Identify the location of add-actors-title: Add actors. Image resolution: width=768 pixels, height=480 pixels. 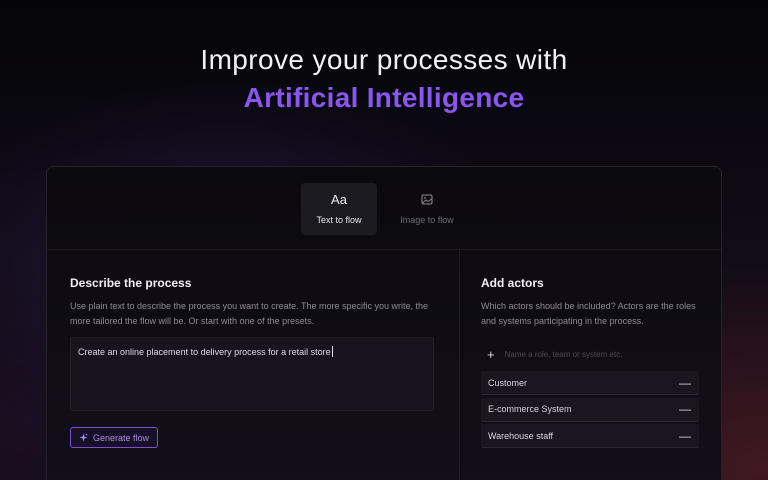
(512, 283).